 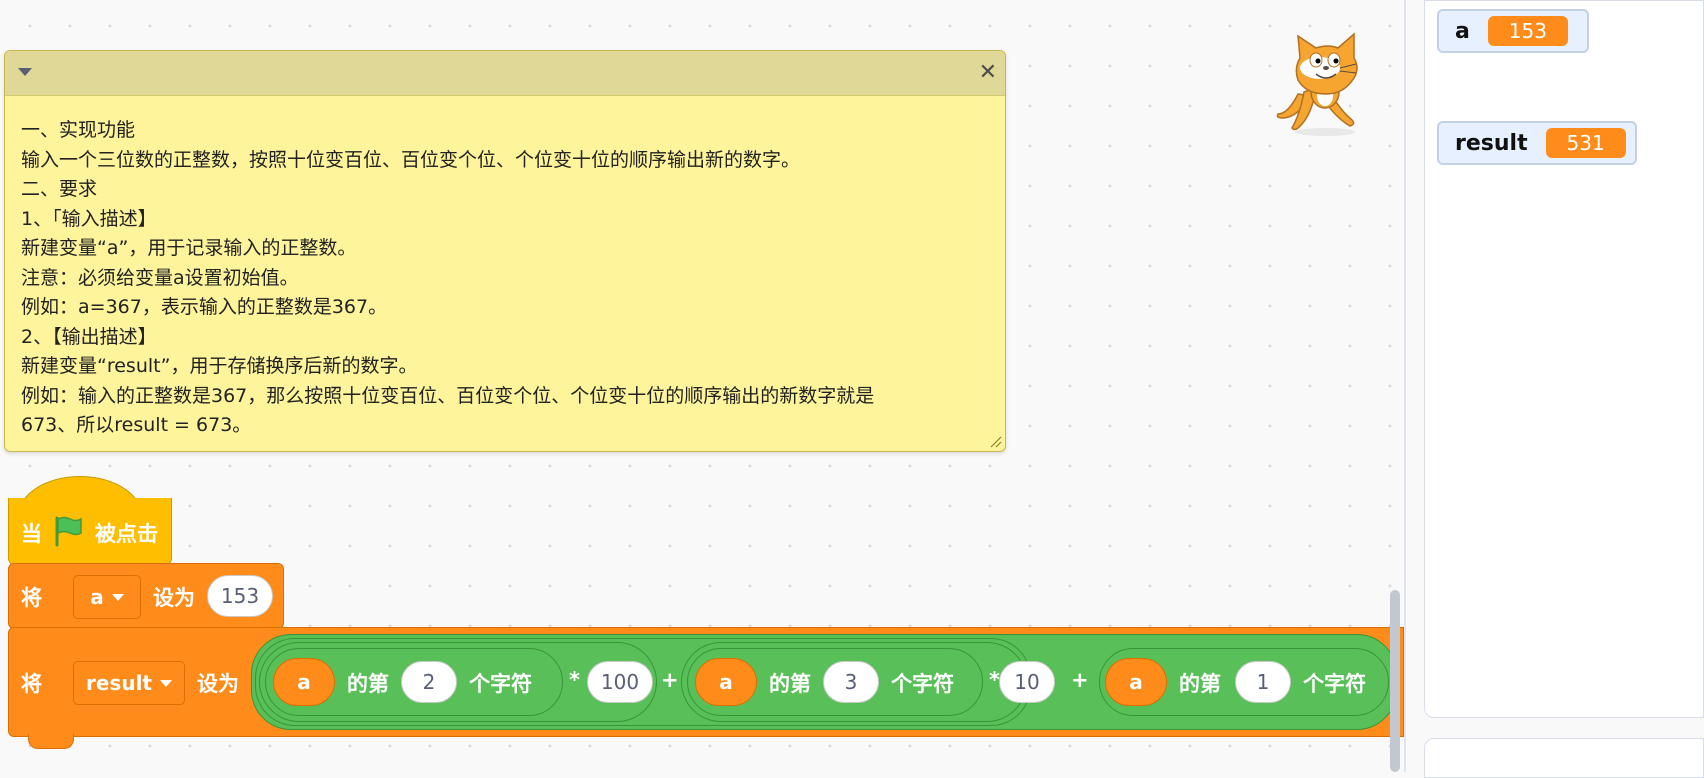 What do you see at coordinates (851, 682) in the screenshot?
I see `index-input: 3` at bounding box center [851, 682].